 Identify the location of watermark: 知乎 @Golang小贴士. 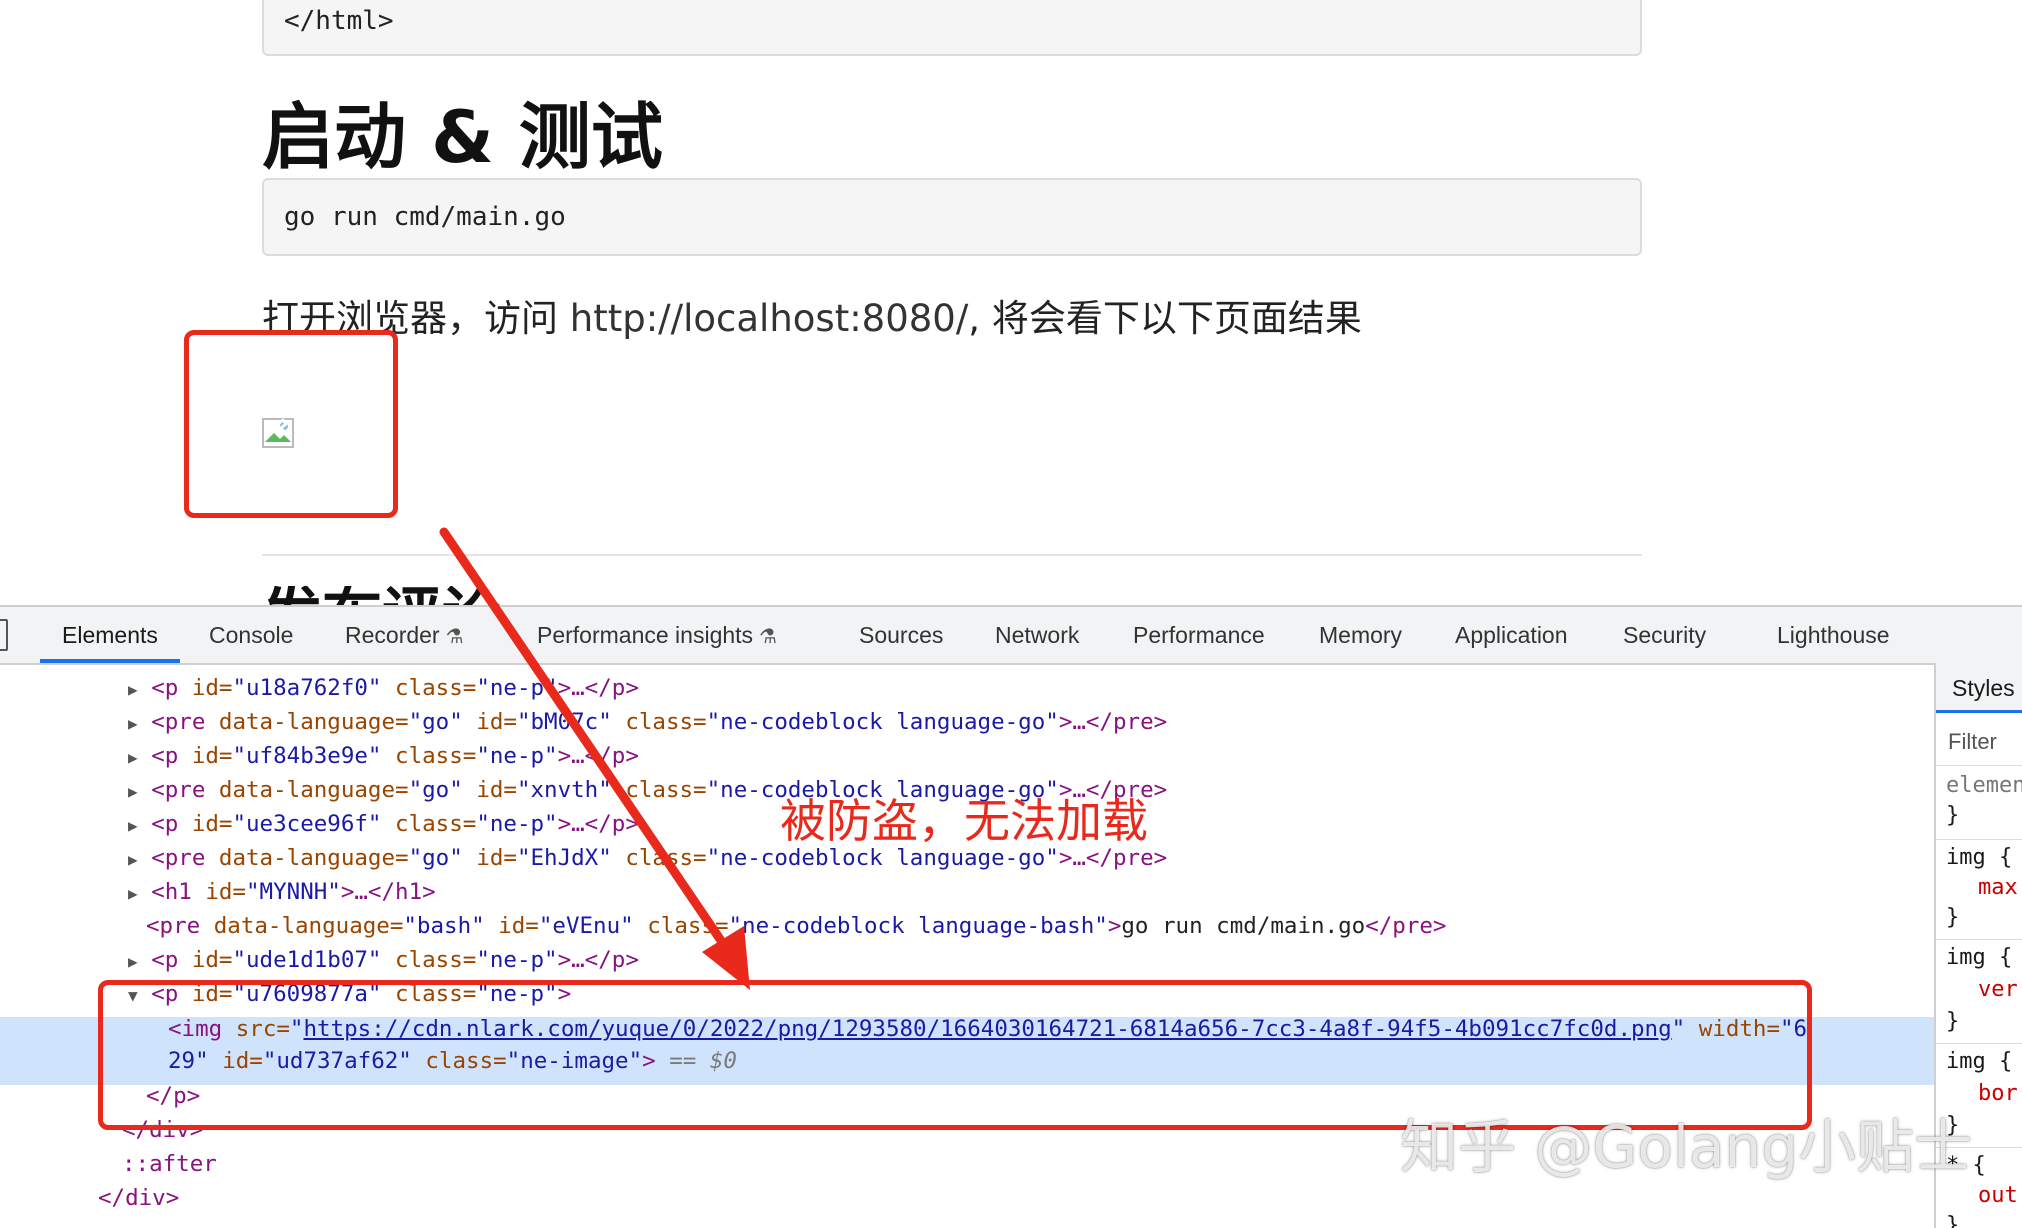
(1686, 1147).